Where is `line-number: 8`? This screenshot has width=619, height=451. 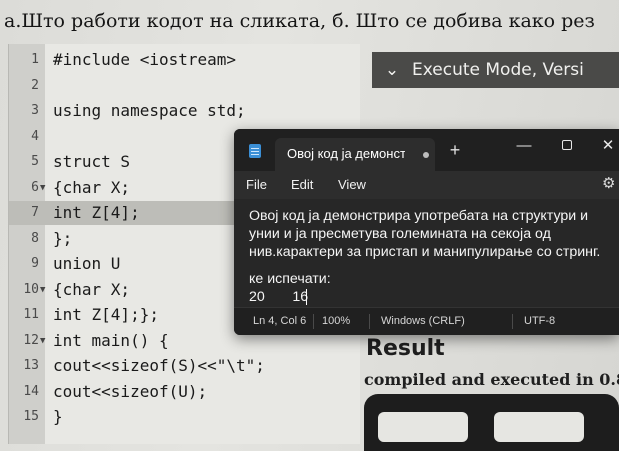
line-number: 8 is located at coordinates (35, 238).